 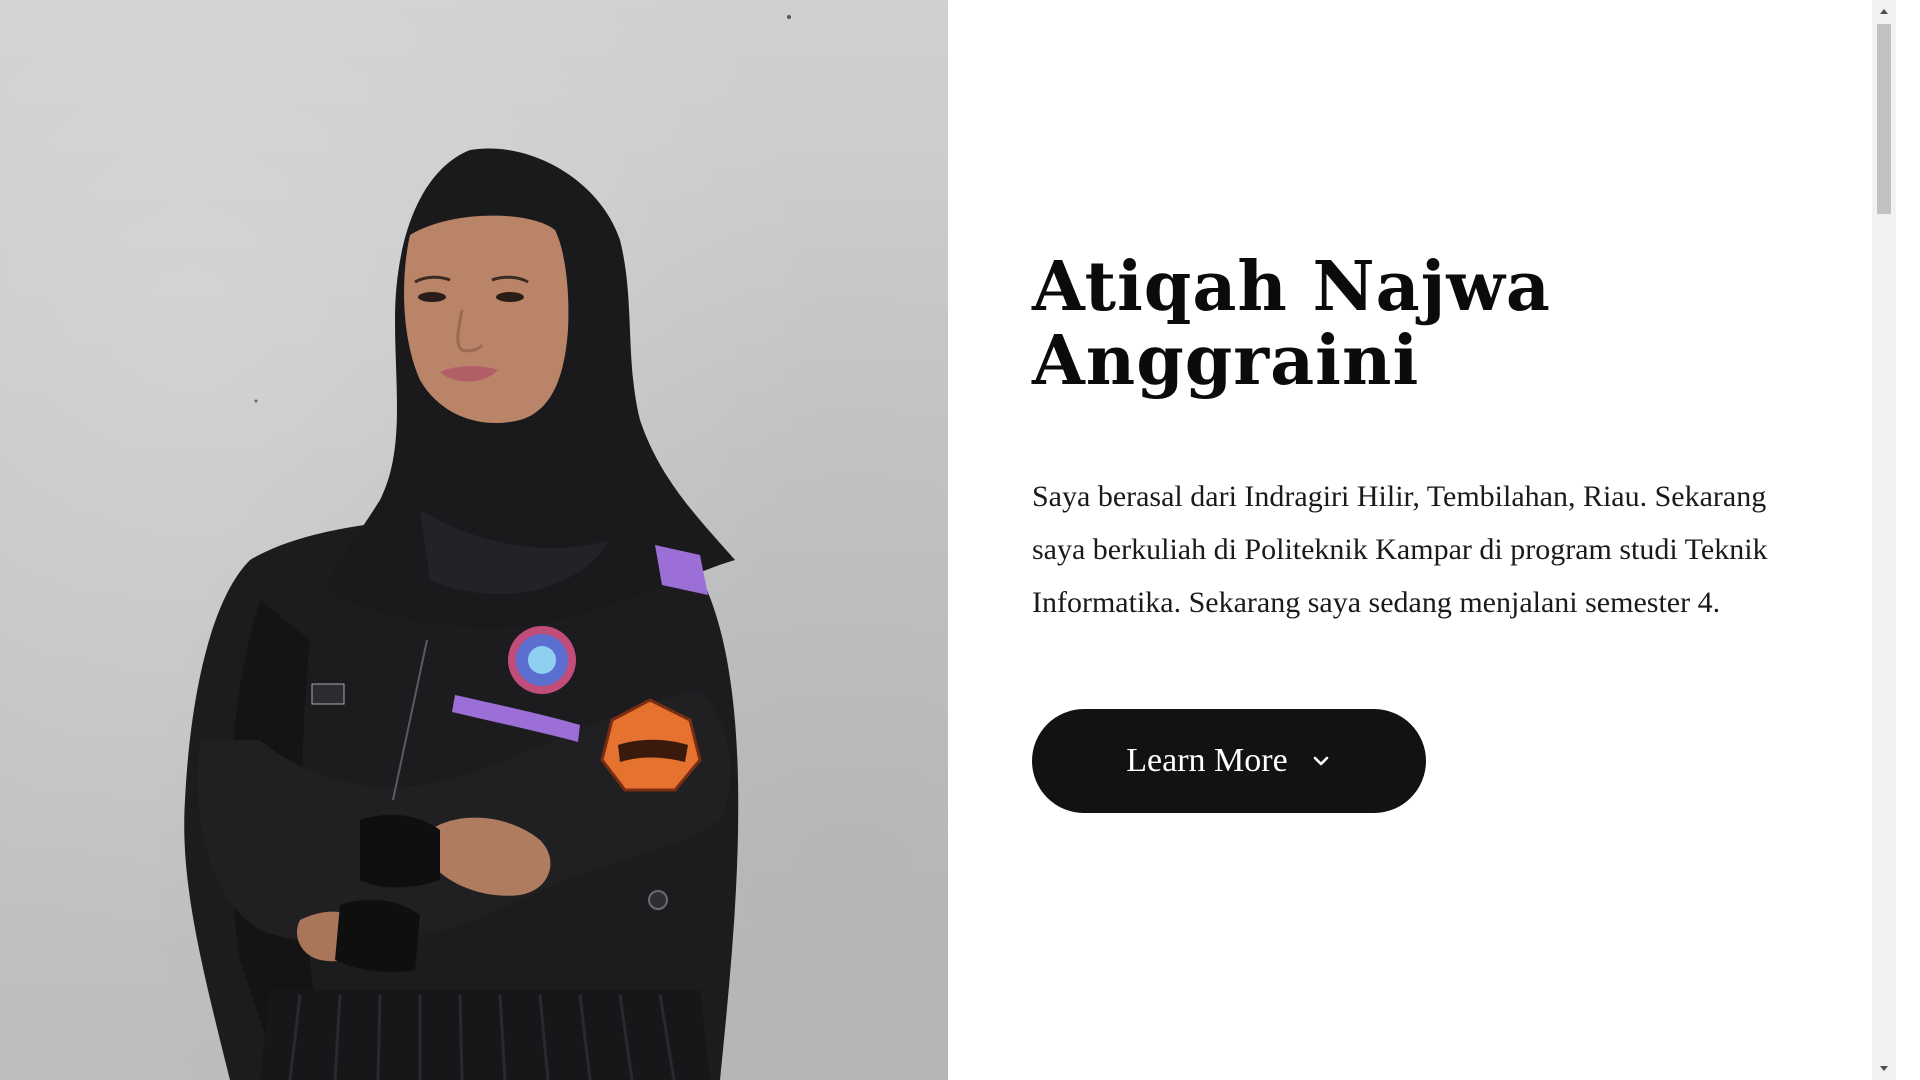 I want to click on chevron-down-icon, so click(x=1321, y=761).